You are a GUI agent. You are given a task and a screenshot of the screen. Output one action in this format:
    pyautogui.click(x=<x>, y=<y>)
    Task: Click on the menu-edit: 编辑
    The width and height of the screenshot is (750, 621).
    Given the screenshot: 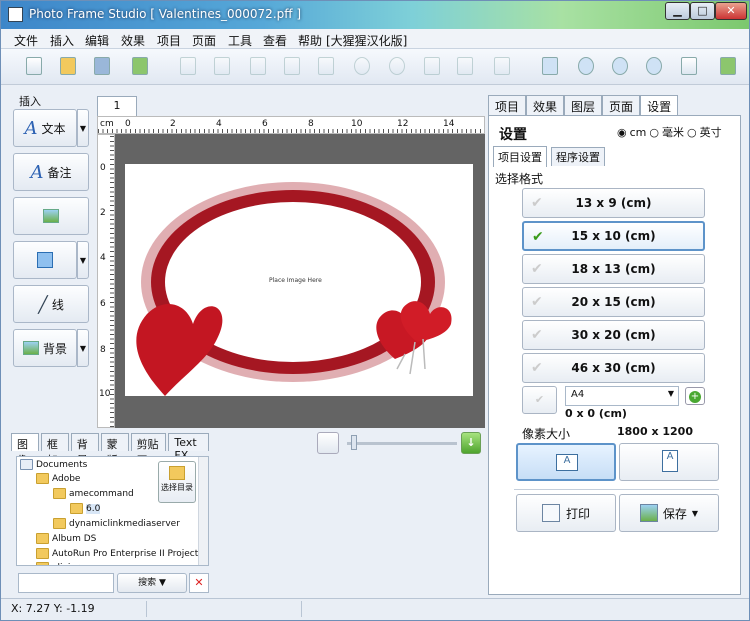 What is the action you would take?
    pyautogui.click(x=97, y=40)
    